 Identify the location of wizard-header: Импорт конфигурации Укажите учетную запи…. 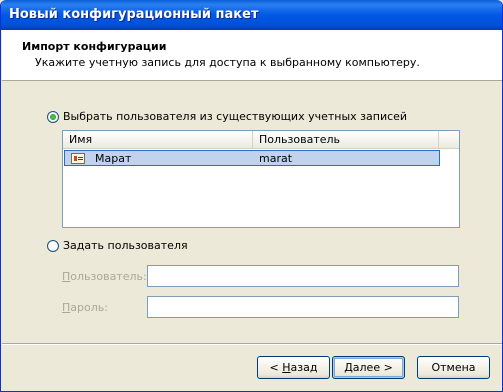
(252, 55).